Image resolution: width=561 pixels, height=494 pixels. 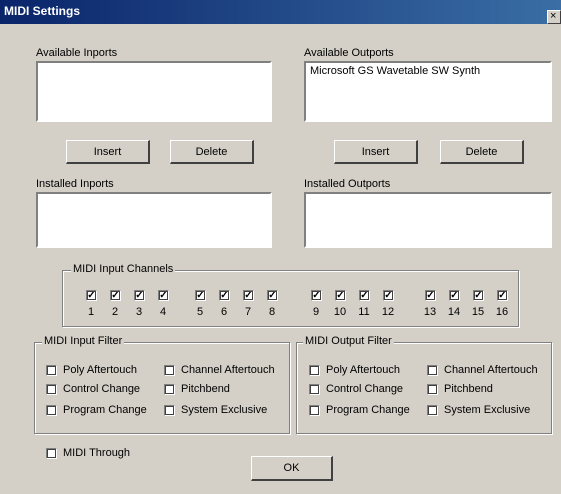 What do you see at coordinates (428, 220) in the screenshot?
I see `installed-outports-list` at bounding box center [428, 220].